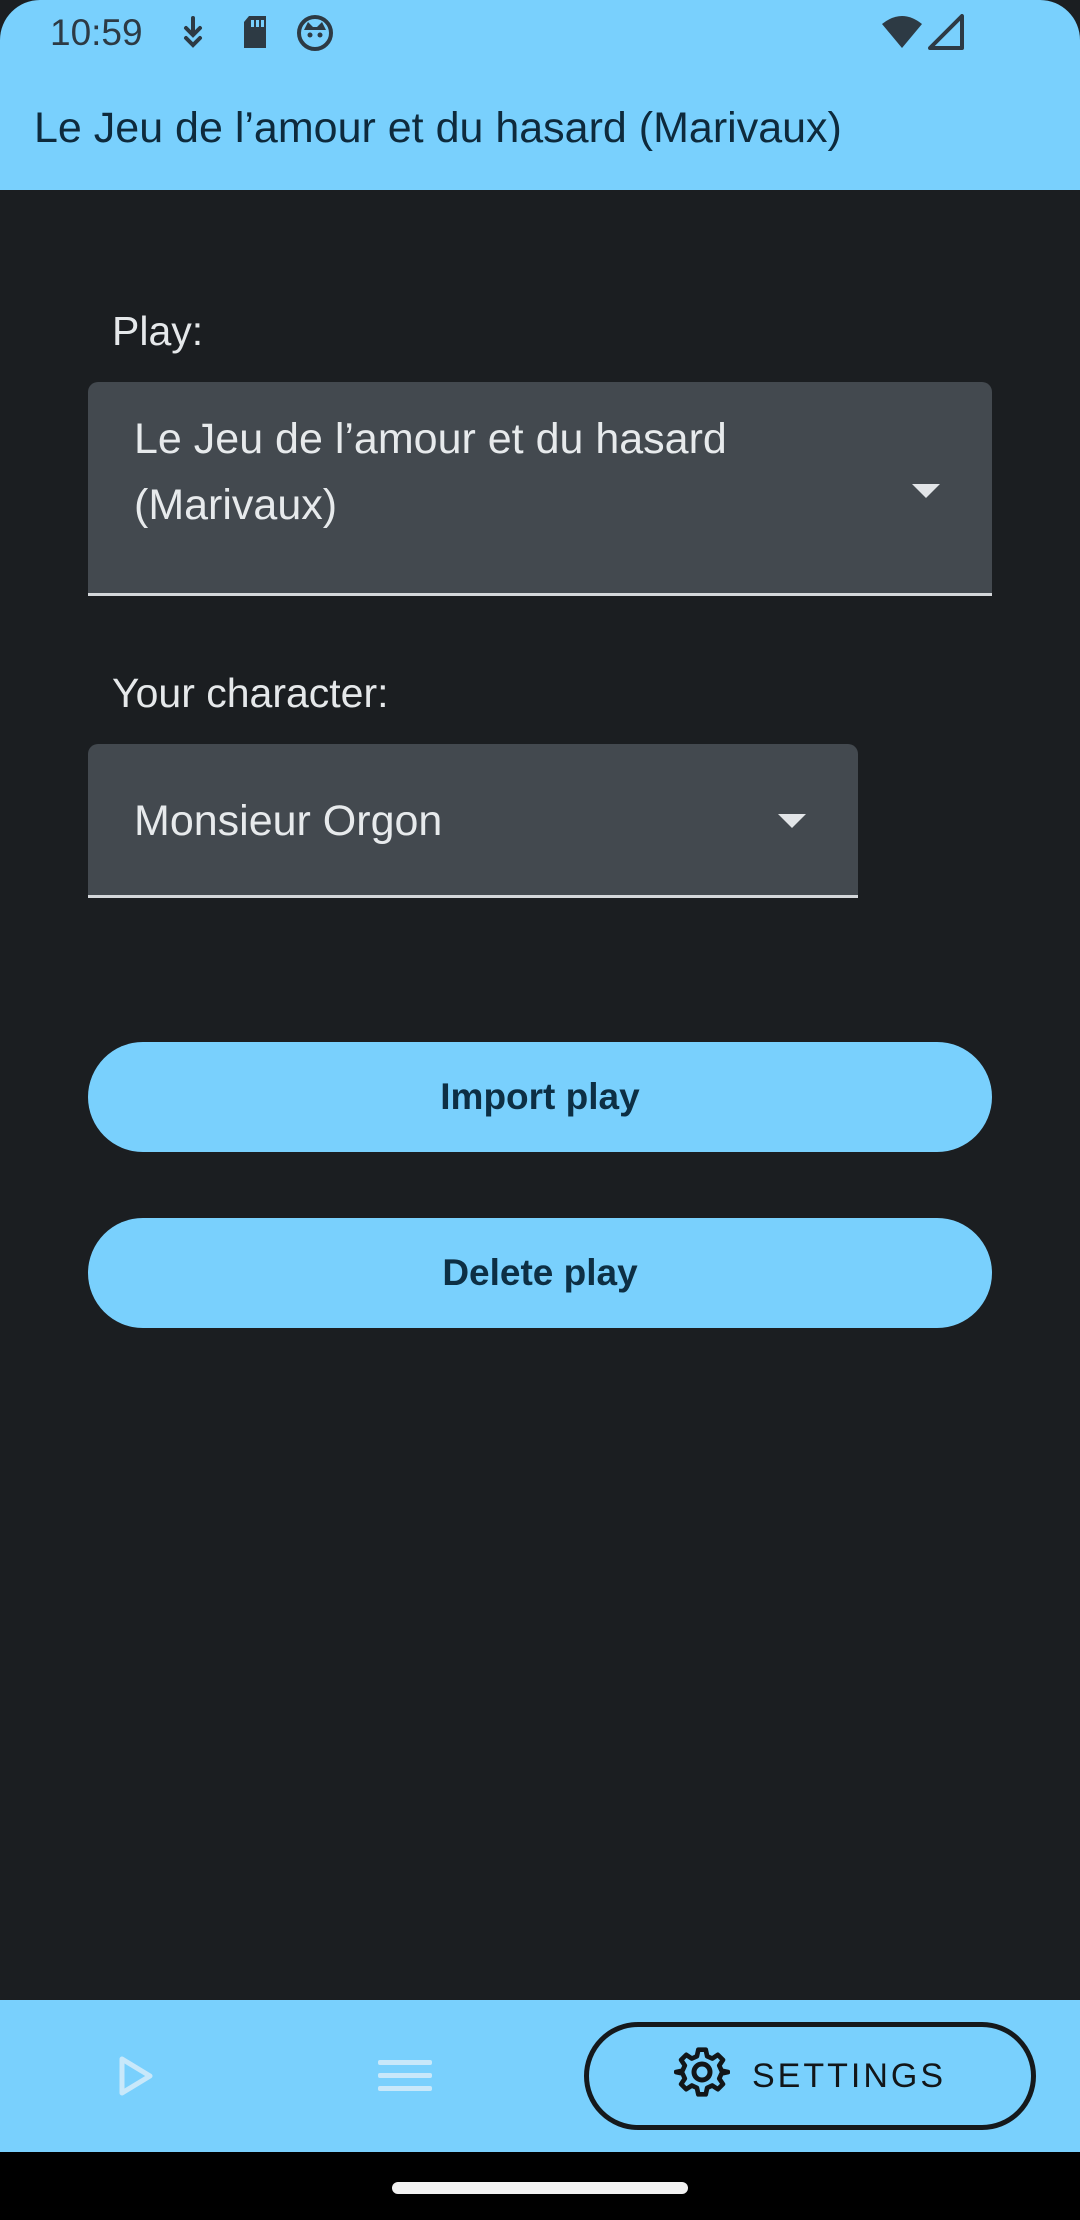 Image resolution: width=1080 pixels, height=2220 pixels. I want to click on play-dropdown-value-line2: (Marivaux), so click(236, 505).